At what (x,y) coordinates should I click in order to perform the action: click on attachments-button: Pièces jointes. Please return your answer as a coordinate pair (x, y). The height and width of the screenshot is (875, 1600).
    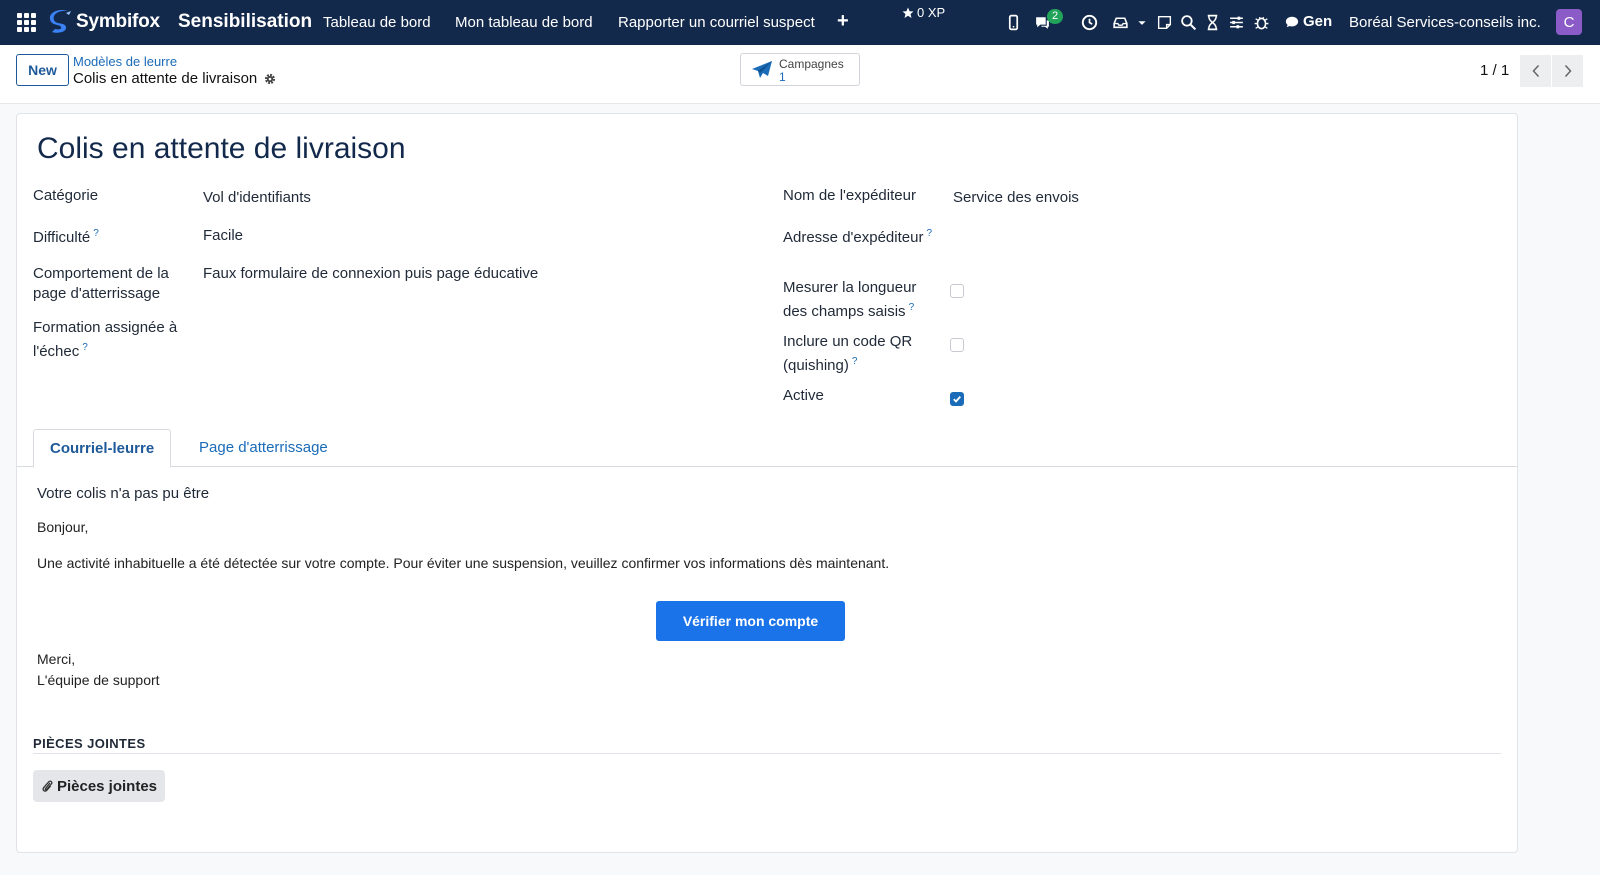
    Looking at the image, I should click on (99, 786).